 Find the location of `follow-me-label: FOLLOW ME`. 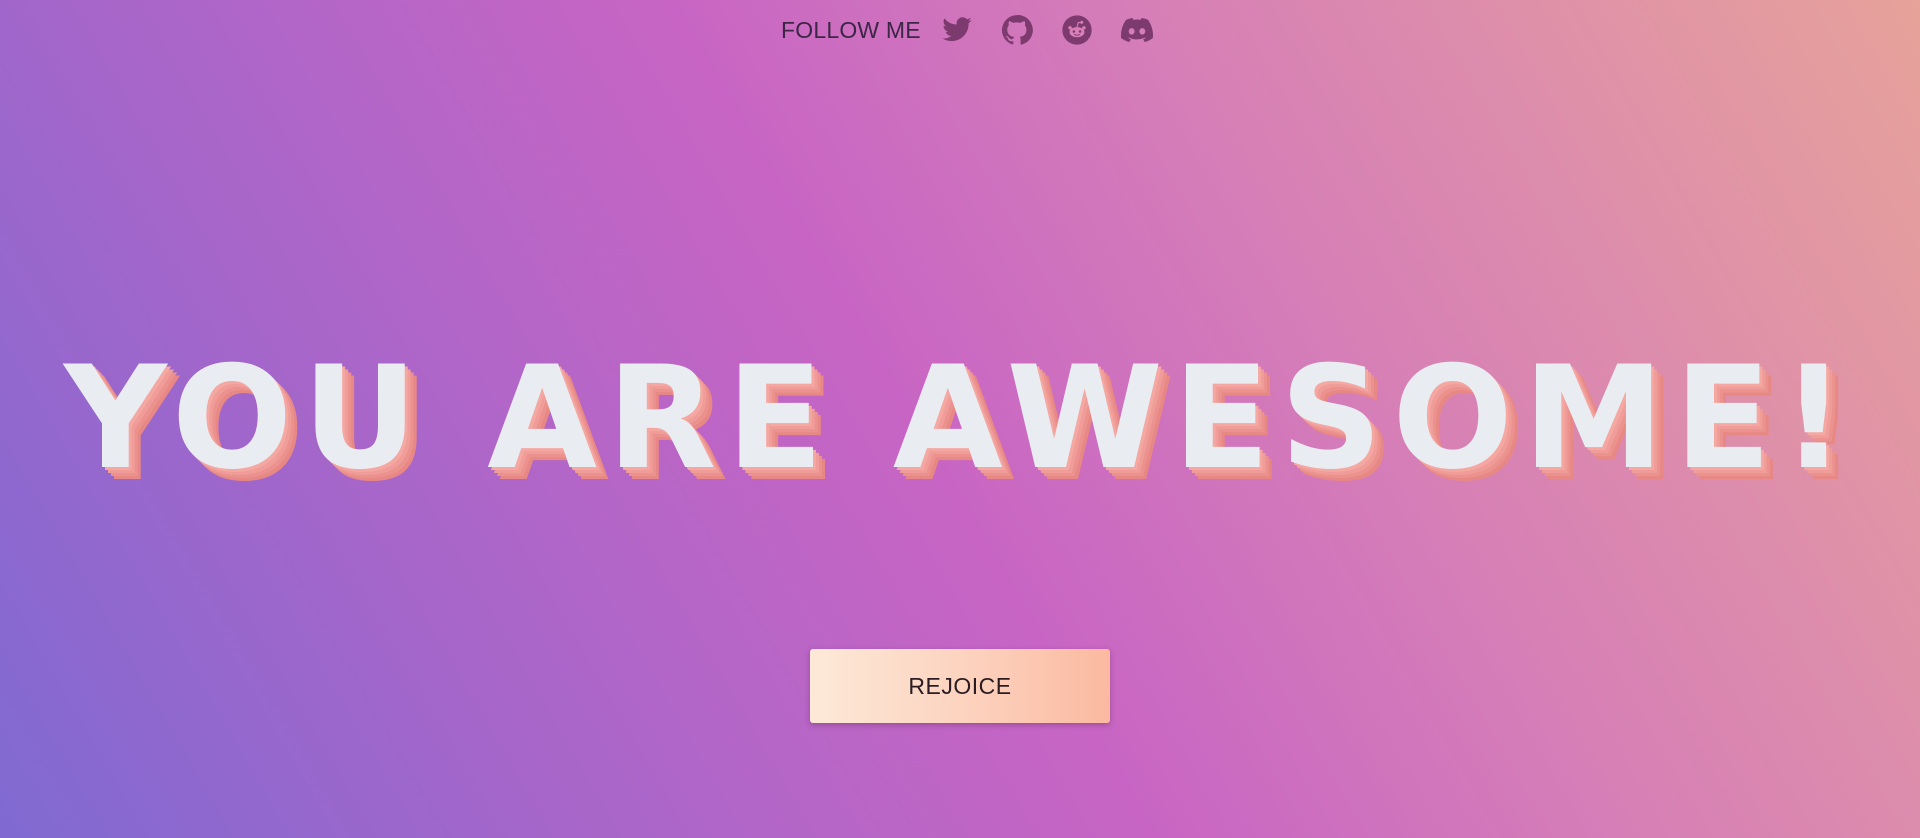

follow-me-label: FOLLOW ME is located at coordinates (851, 29).